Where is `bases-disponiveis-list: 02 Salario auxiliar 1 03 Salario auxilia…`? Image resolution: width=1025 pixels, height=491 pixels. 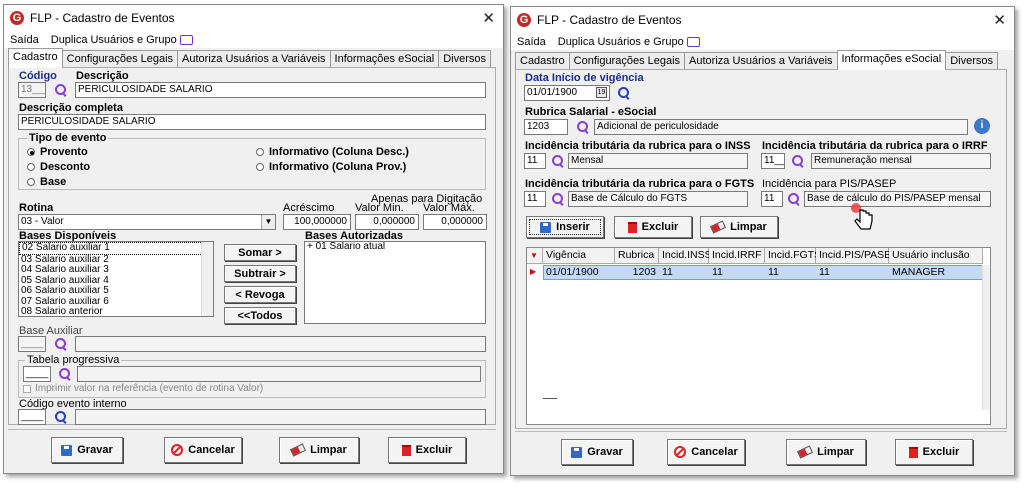 bases-disponiveis-list: 02 Salario auxiliar 1 03 Salario auxilia… is located at coordinates (116, 279).